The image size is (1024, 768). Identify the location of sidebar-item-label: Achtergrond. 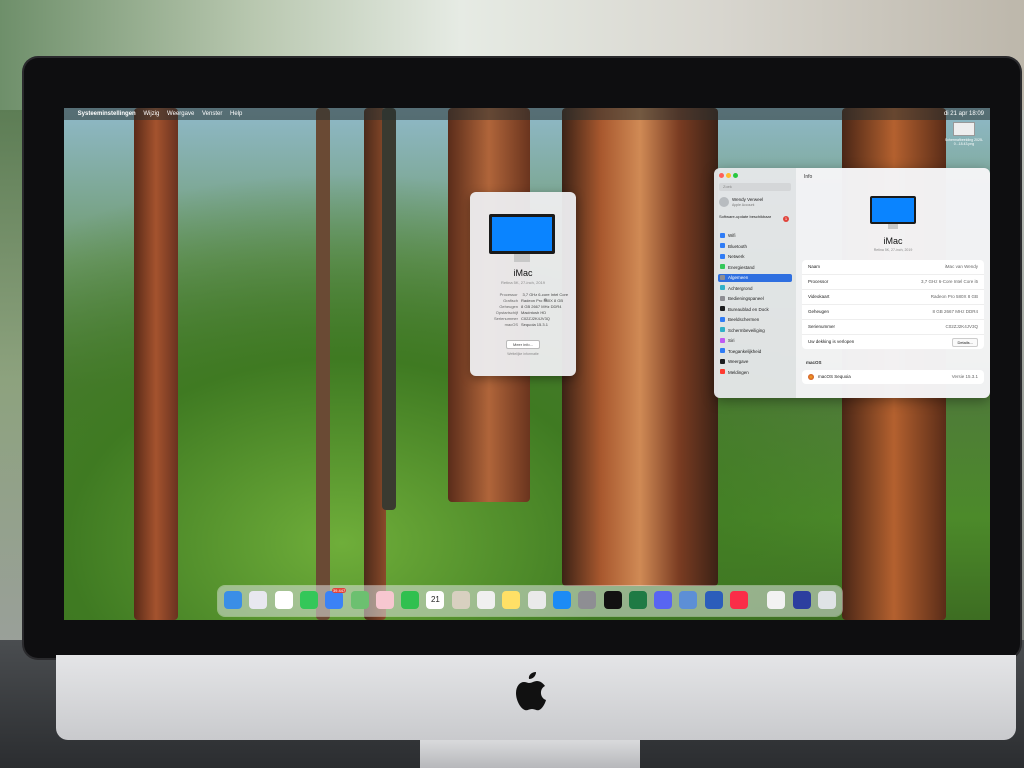
(740, 288).